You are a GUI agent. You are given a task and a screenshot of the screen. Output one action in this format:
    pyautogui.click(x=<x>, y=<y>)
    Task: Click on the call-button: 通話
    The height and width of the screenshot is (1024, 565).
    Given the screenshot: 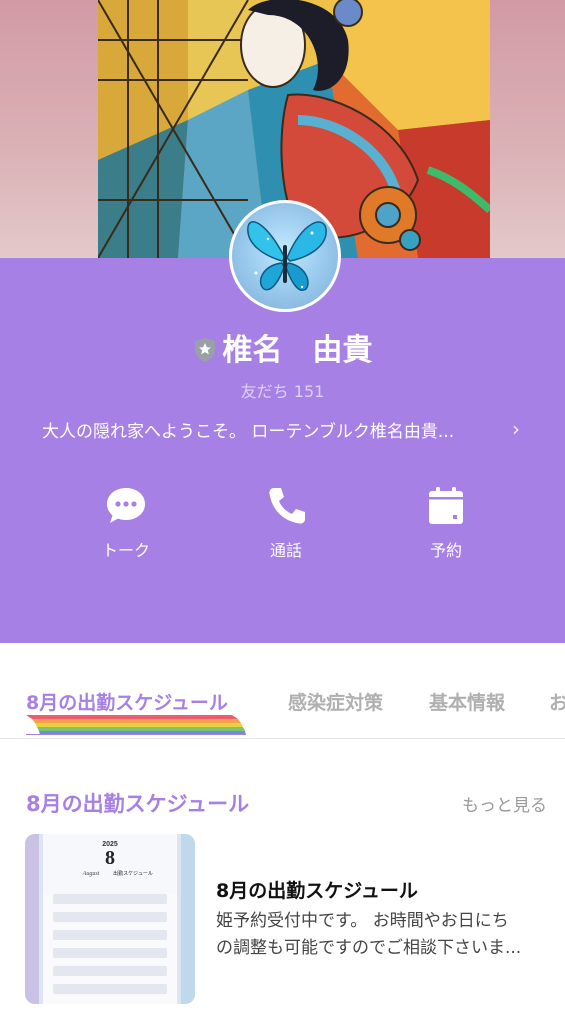 What is the action you would take?
    pyautogui.click(x=286, y=523)
    